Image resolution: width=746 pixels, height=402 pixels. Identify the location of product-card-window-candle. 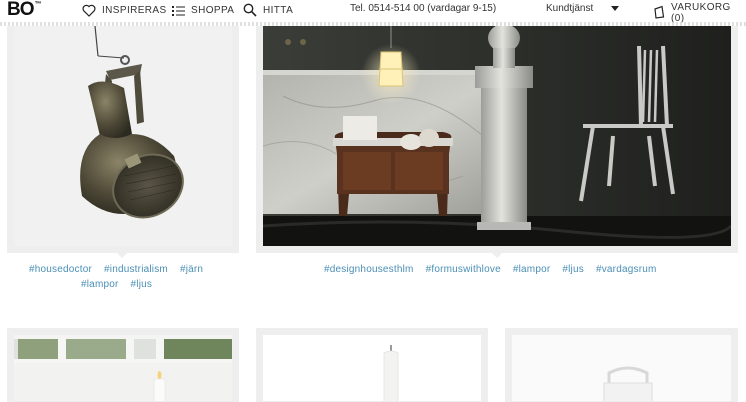
(123, 365).